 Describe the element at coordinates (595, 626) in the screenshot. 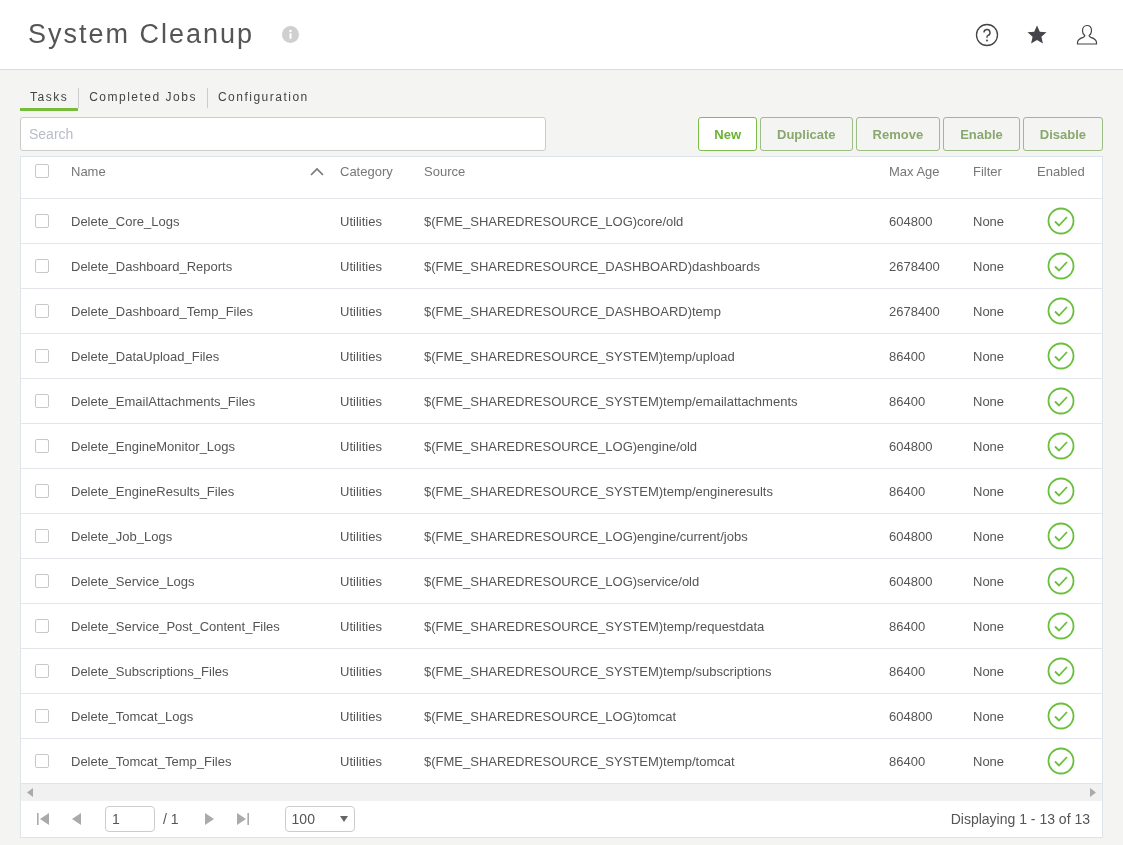

I see `table-cell-text: $(FME_SHAREDRESOURCE_SYSTEM)temp/requestdata` at that location.